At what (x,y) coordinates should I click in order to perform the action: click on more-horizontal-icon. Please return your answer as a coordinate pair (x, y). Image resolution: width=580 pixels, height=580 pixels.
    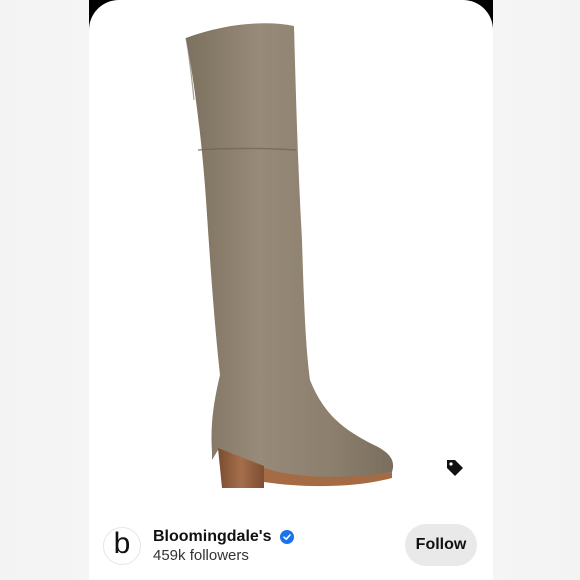
    Looking at the image, I should click on (456, 36).